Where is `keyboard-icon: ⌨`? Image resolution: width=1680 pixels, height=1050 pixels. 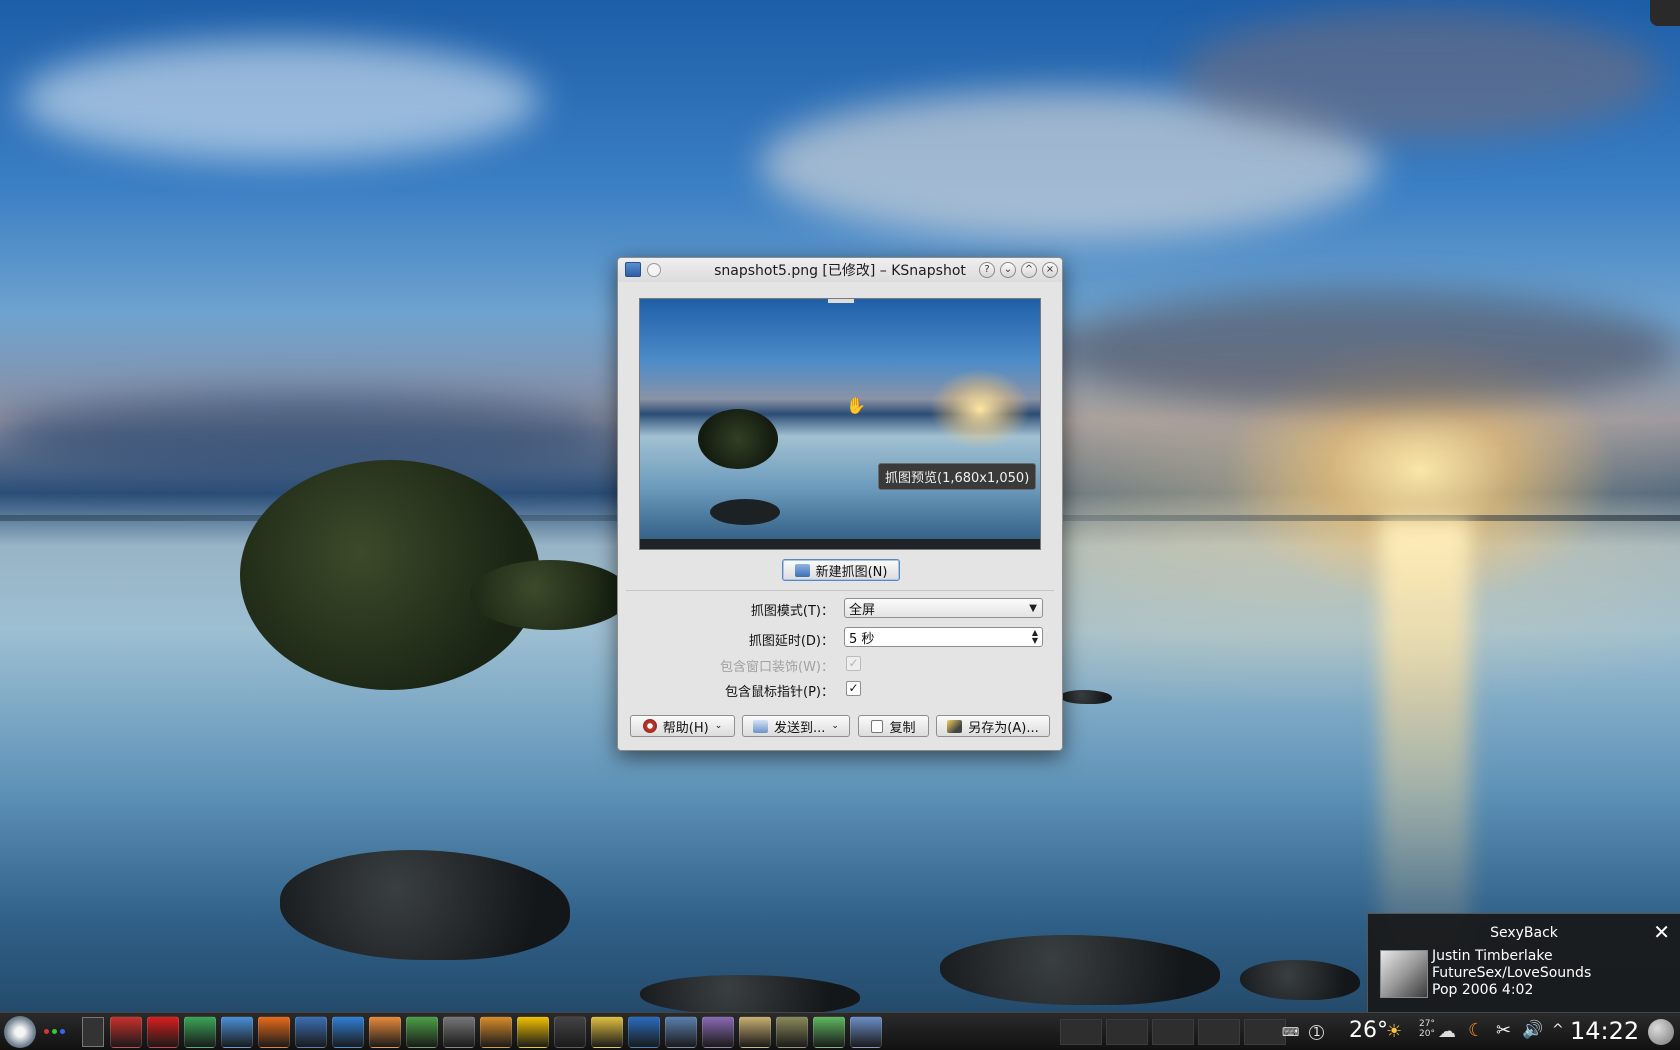
keyboard-icon: ⌨ is located at coordinates (1290, 1032).